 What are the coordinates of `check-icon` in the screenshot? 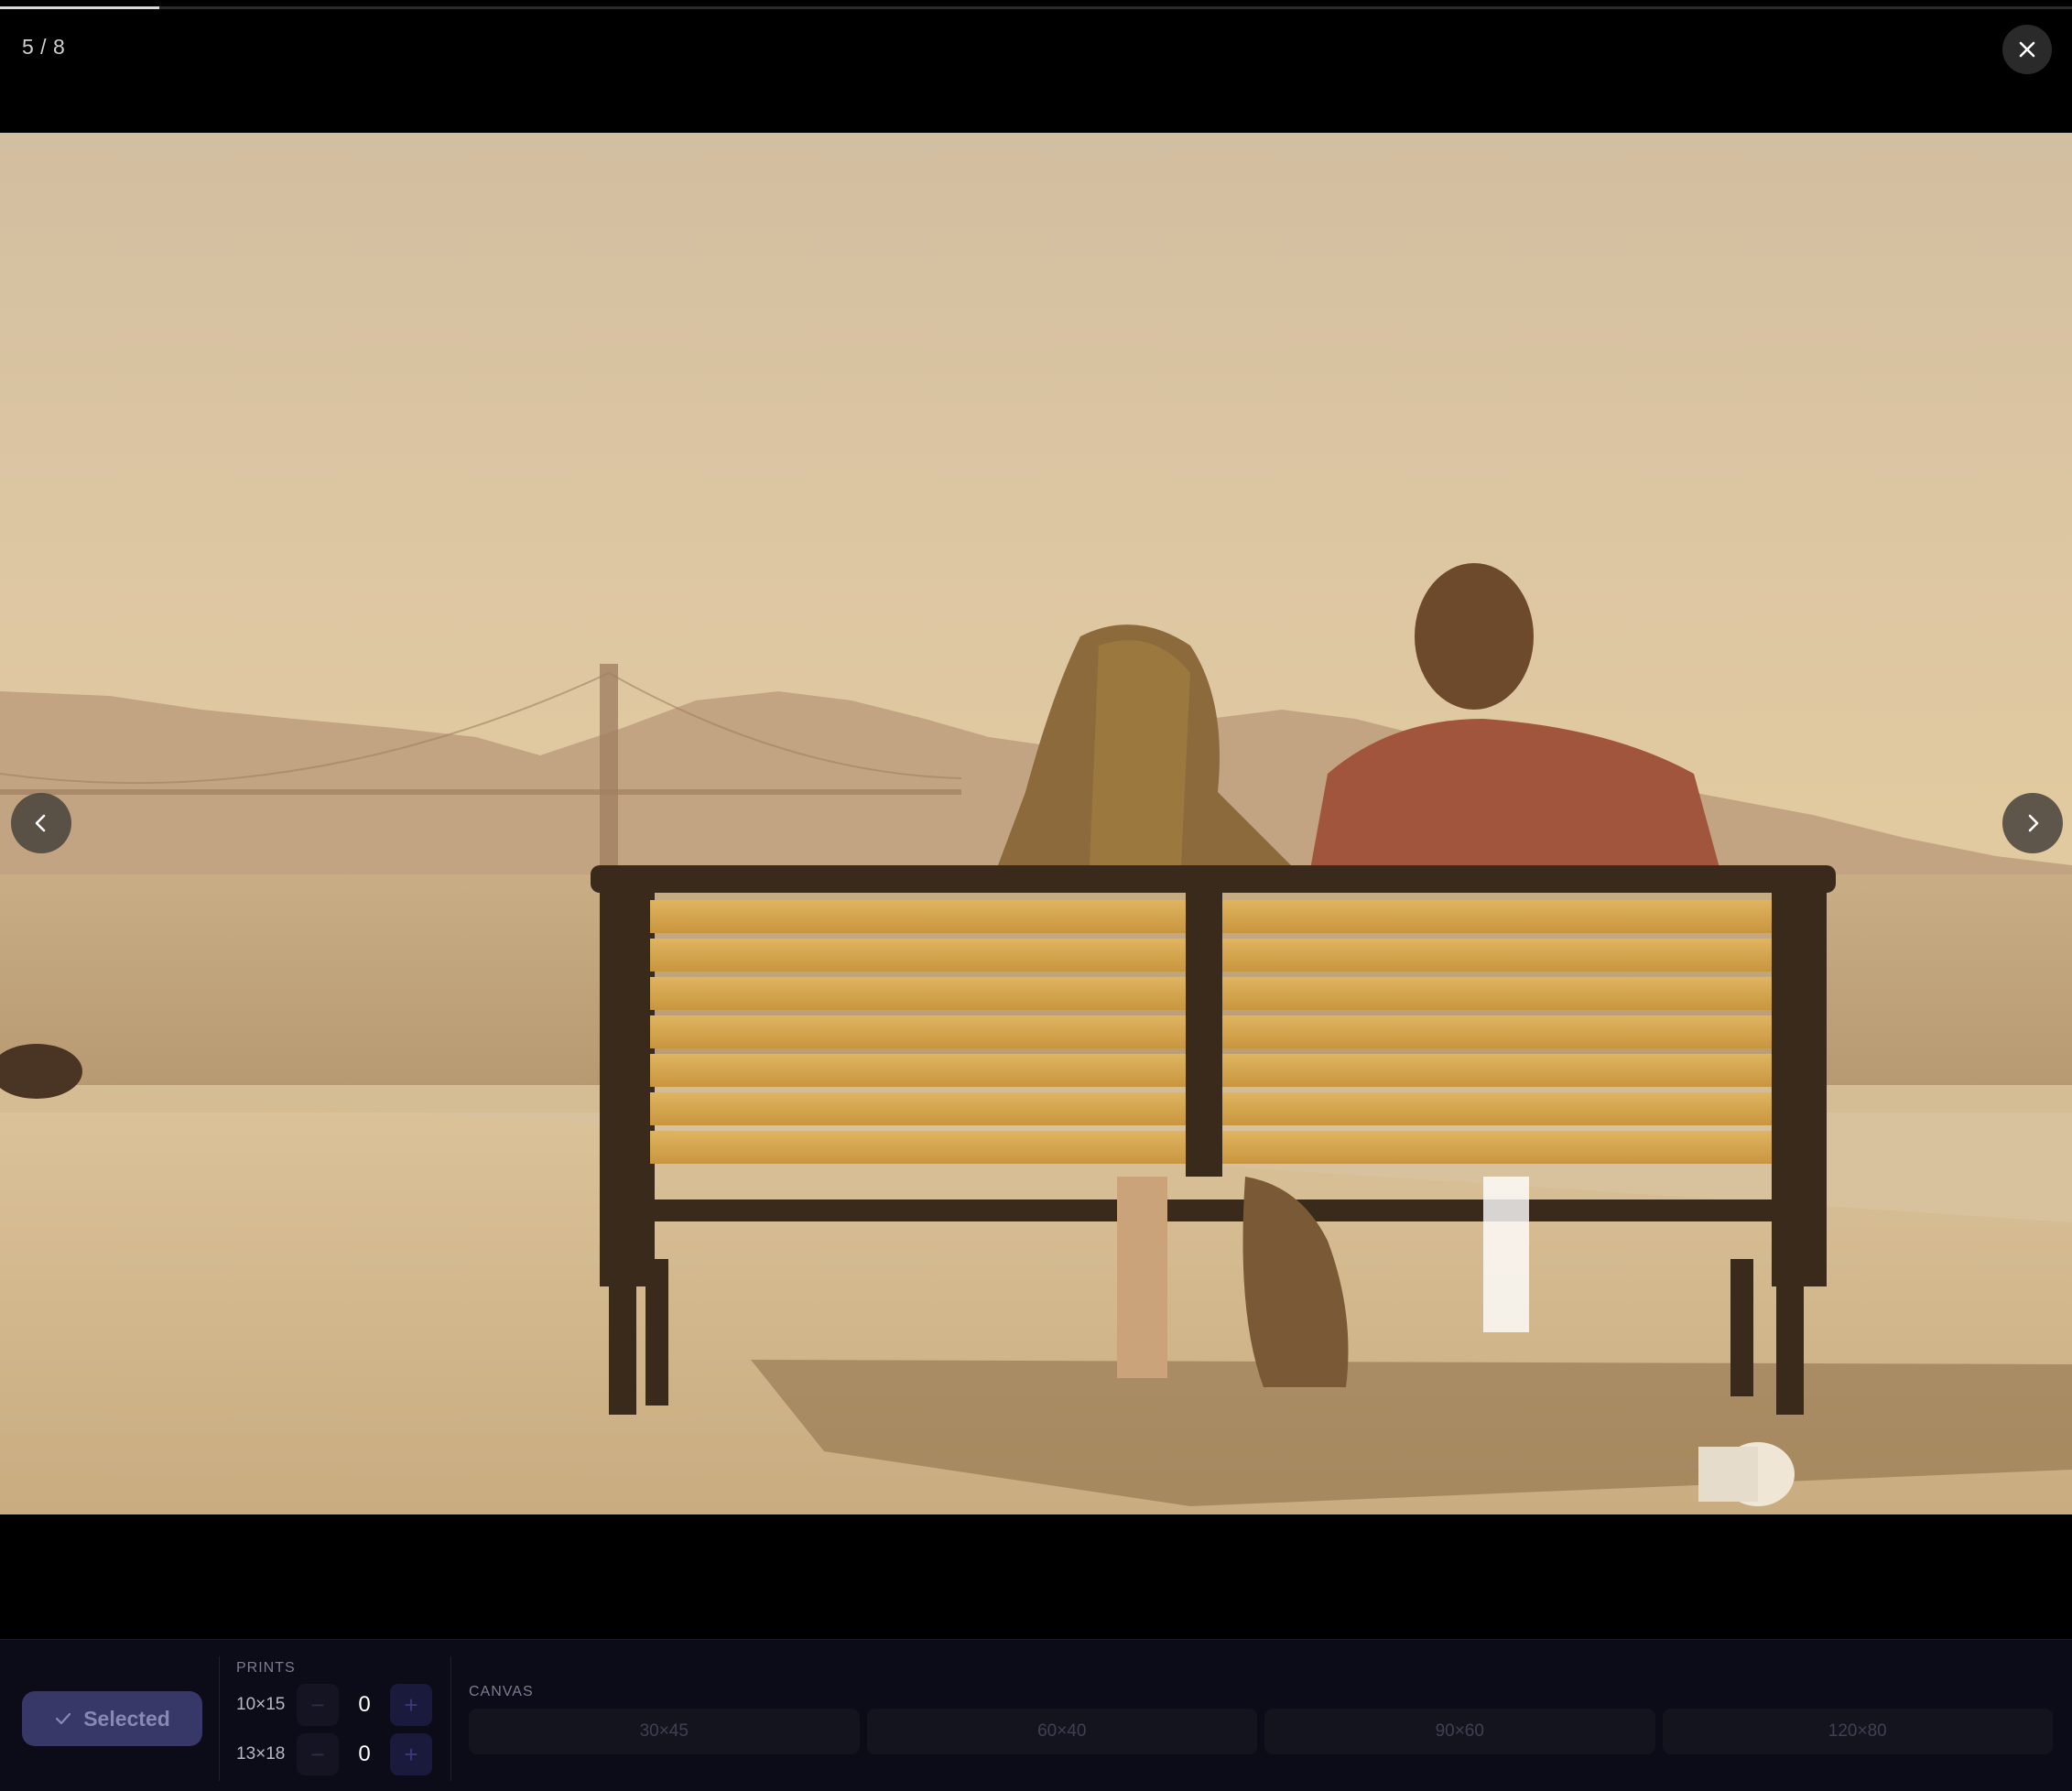 It's located at (63, 1719).